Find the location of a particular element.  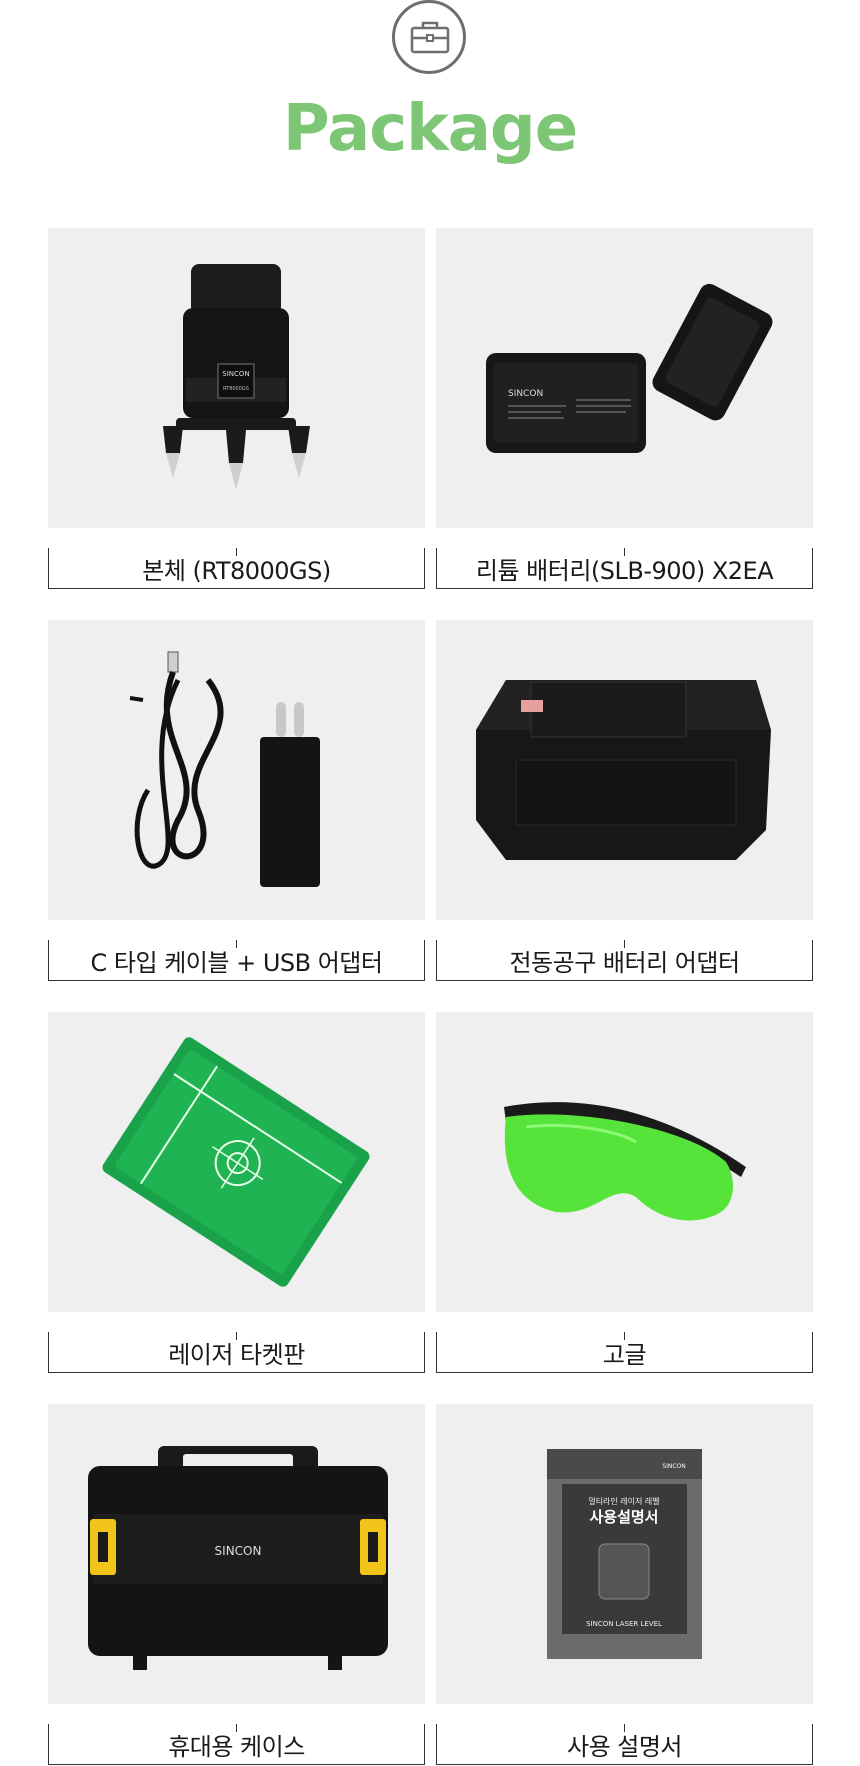

item-image-battery-adapter is located at coordinates (624, 770).